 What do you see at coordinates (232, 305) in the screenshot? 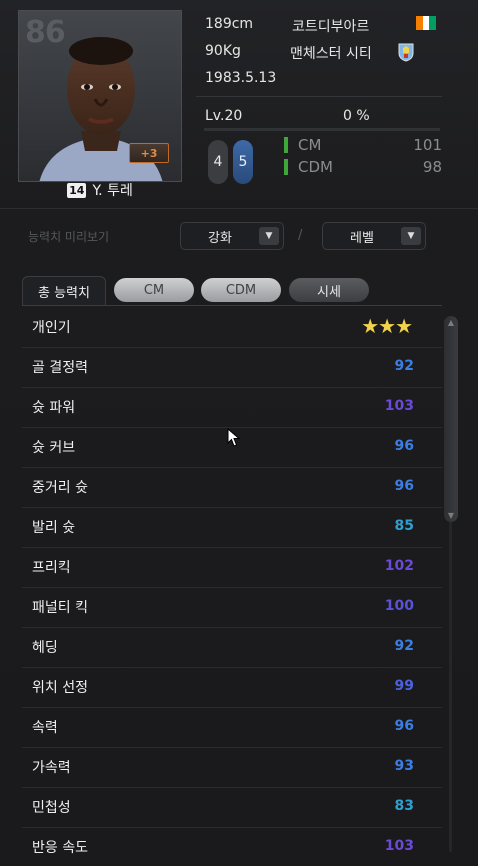
I see `tab-underline` at bounding box center [232, 305].